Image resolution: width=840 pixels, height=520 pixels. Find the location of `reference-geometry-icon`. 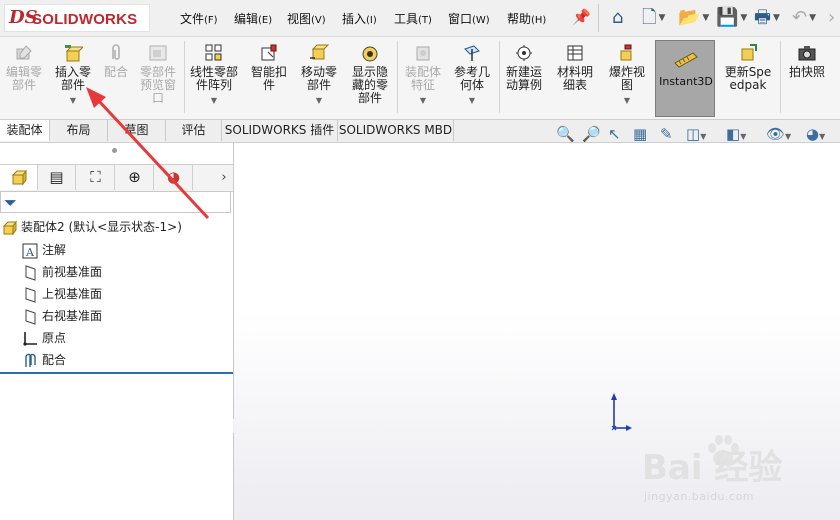

reference-geometry-icon is located at coordinates (472, 53).